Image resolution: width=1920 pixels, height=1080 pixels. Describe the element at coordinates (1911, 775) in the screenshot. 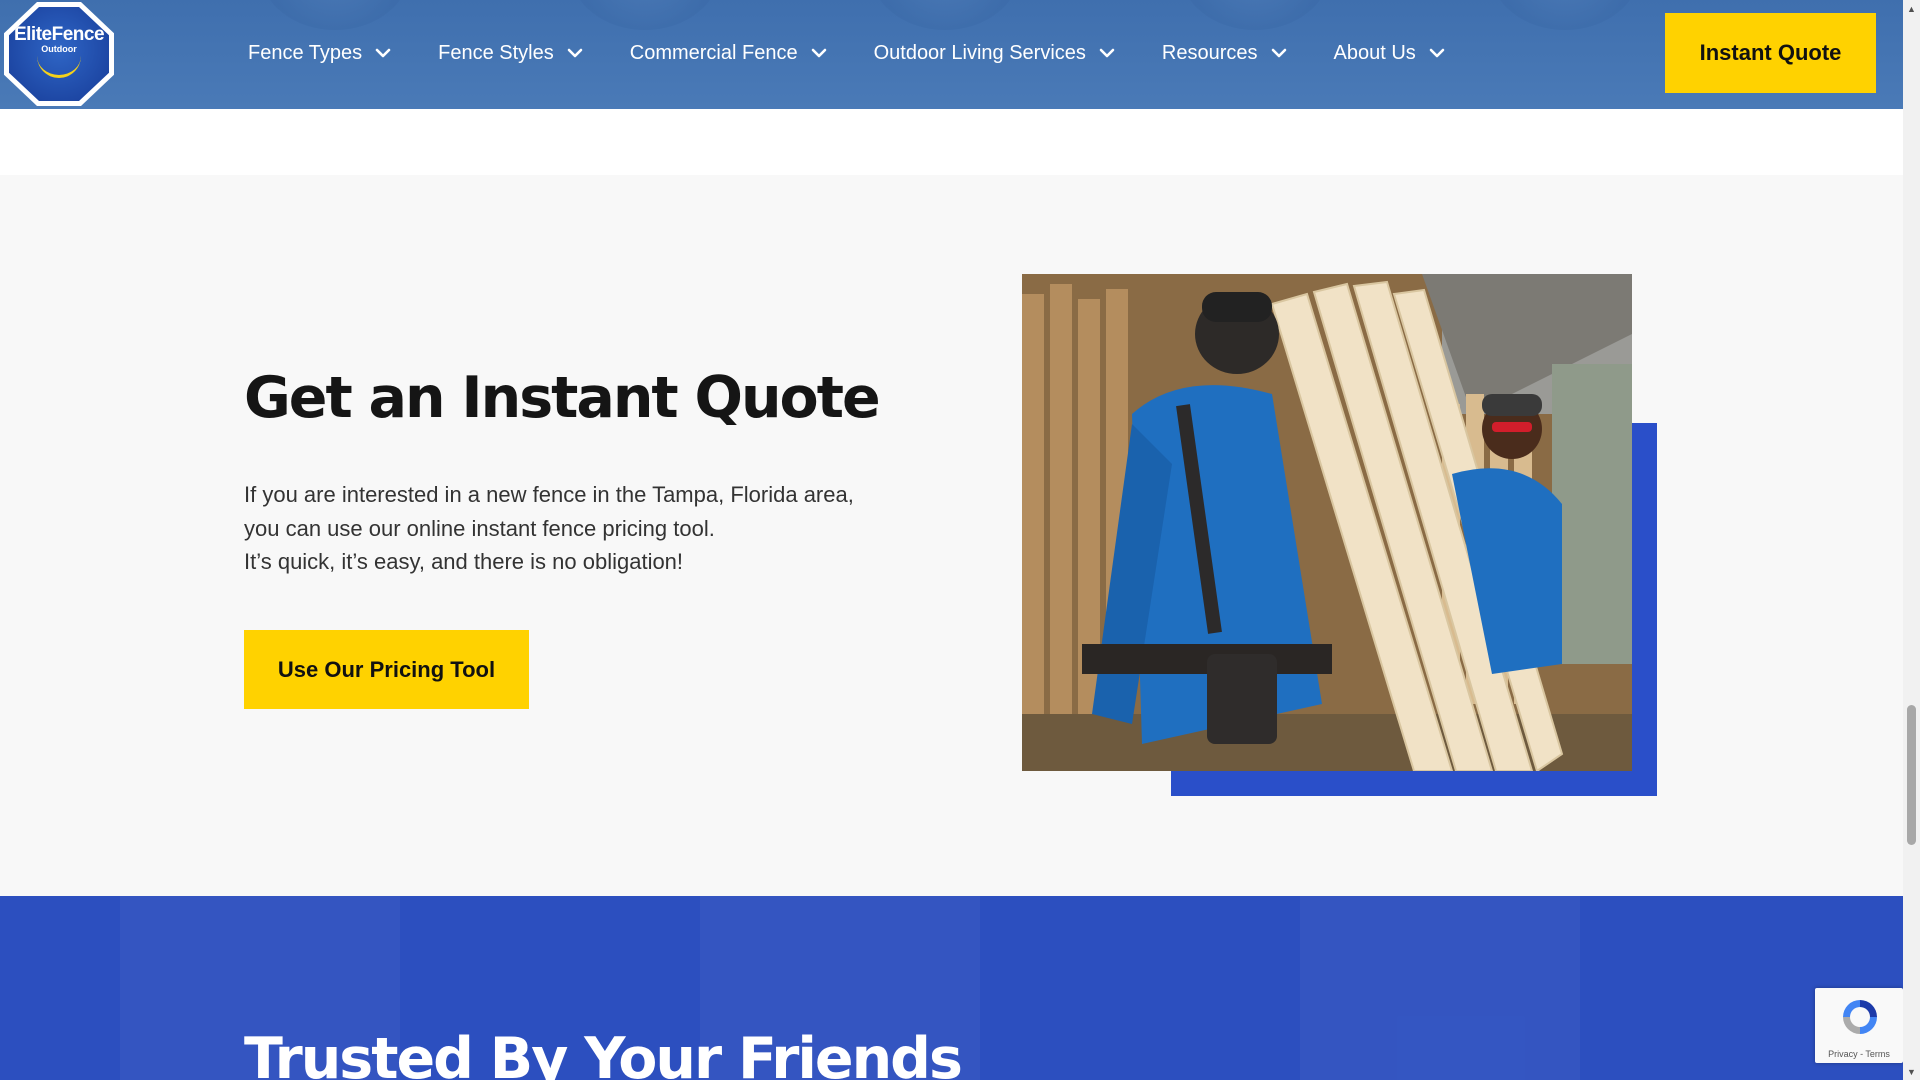

I see `scrollbar-thumb` at that location.